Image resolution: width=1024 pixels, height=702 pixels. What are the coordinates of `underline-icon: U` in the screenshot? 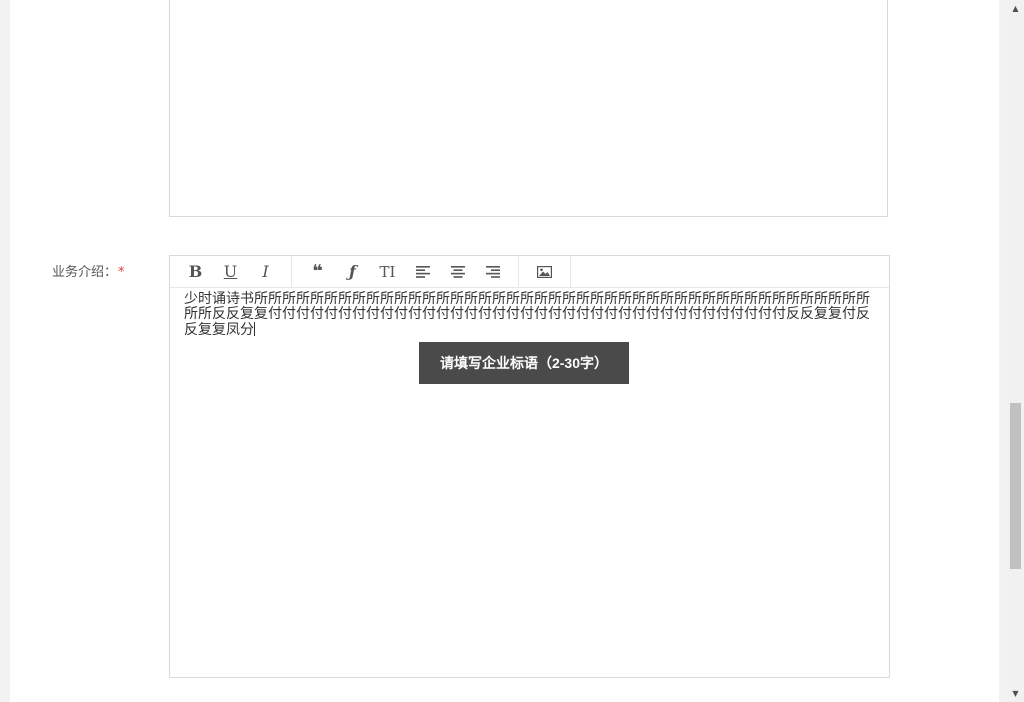 It's located at (230, 271).